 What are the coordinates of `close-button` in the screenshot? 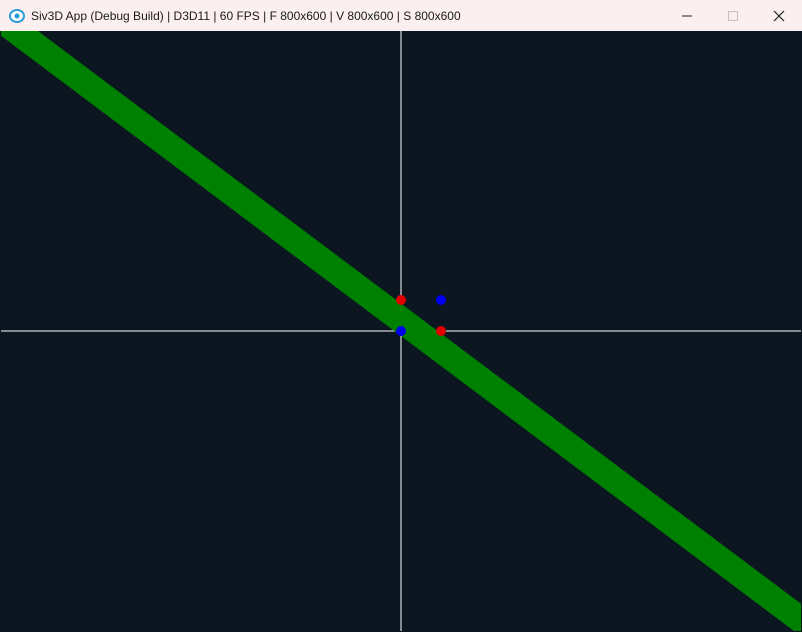 It's located at (779, 15).